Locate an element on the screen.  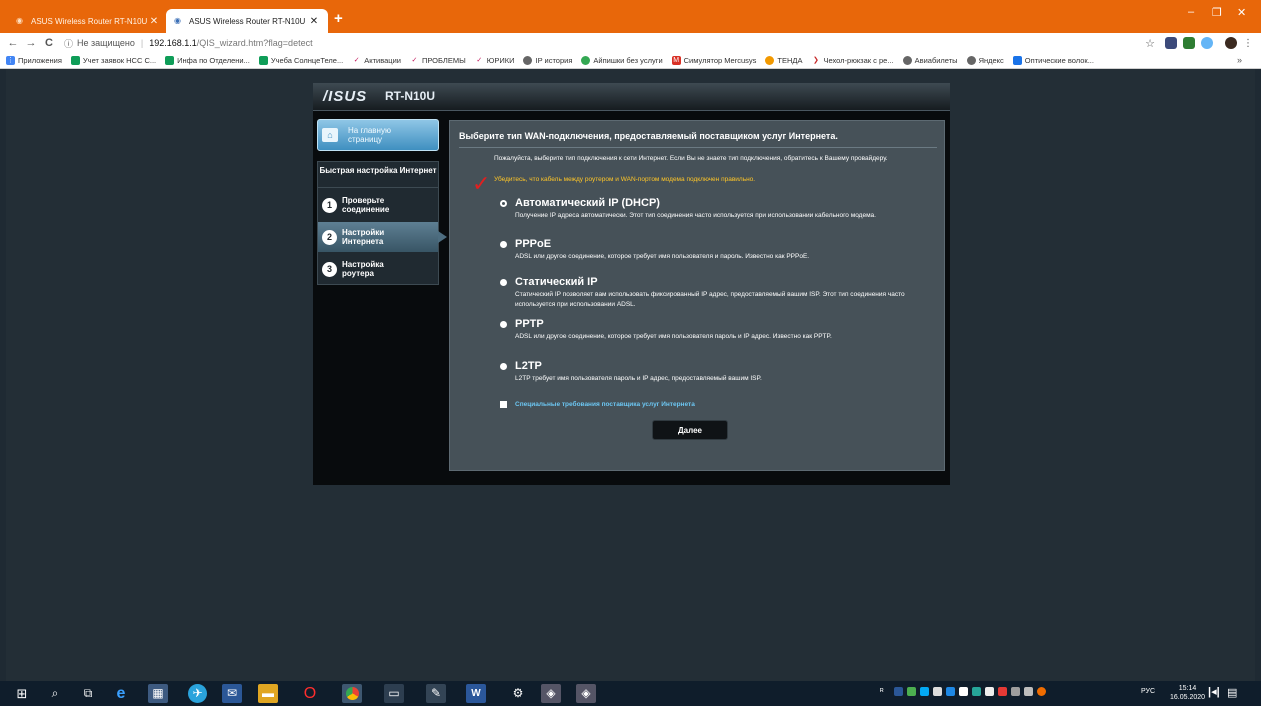
people-icon: ᴿ is located at coordinates (882, 691).